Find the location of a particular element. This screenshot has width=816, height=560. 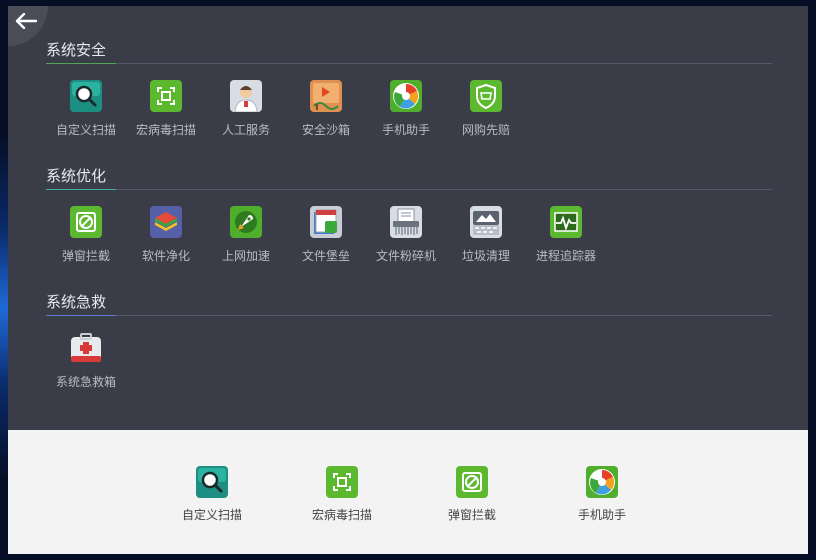

manual-service-icon is located at coordinates (246, 96).